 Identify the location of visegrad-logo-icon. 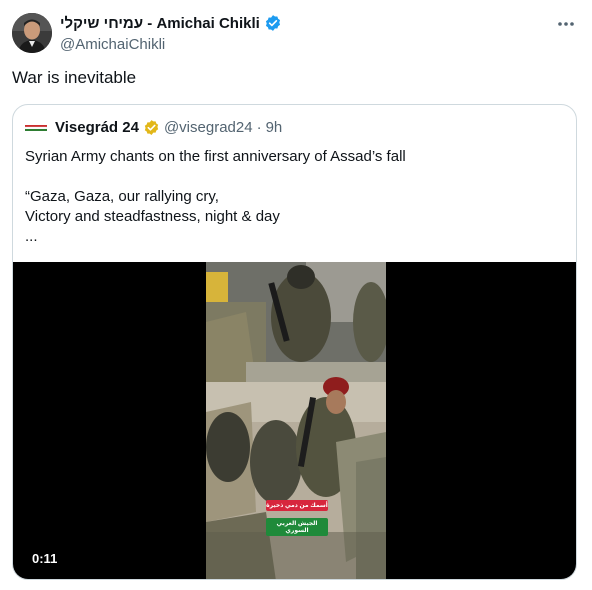
(36, 128).